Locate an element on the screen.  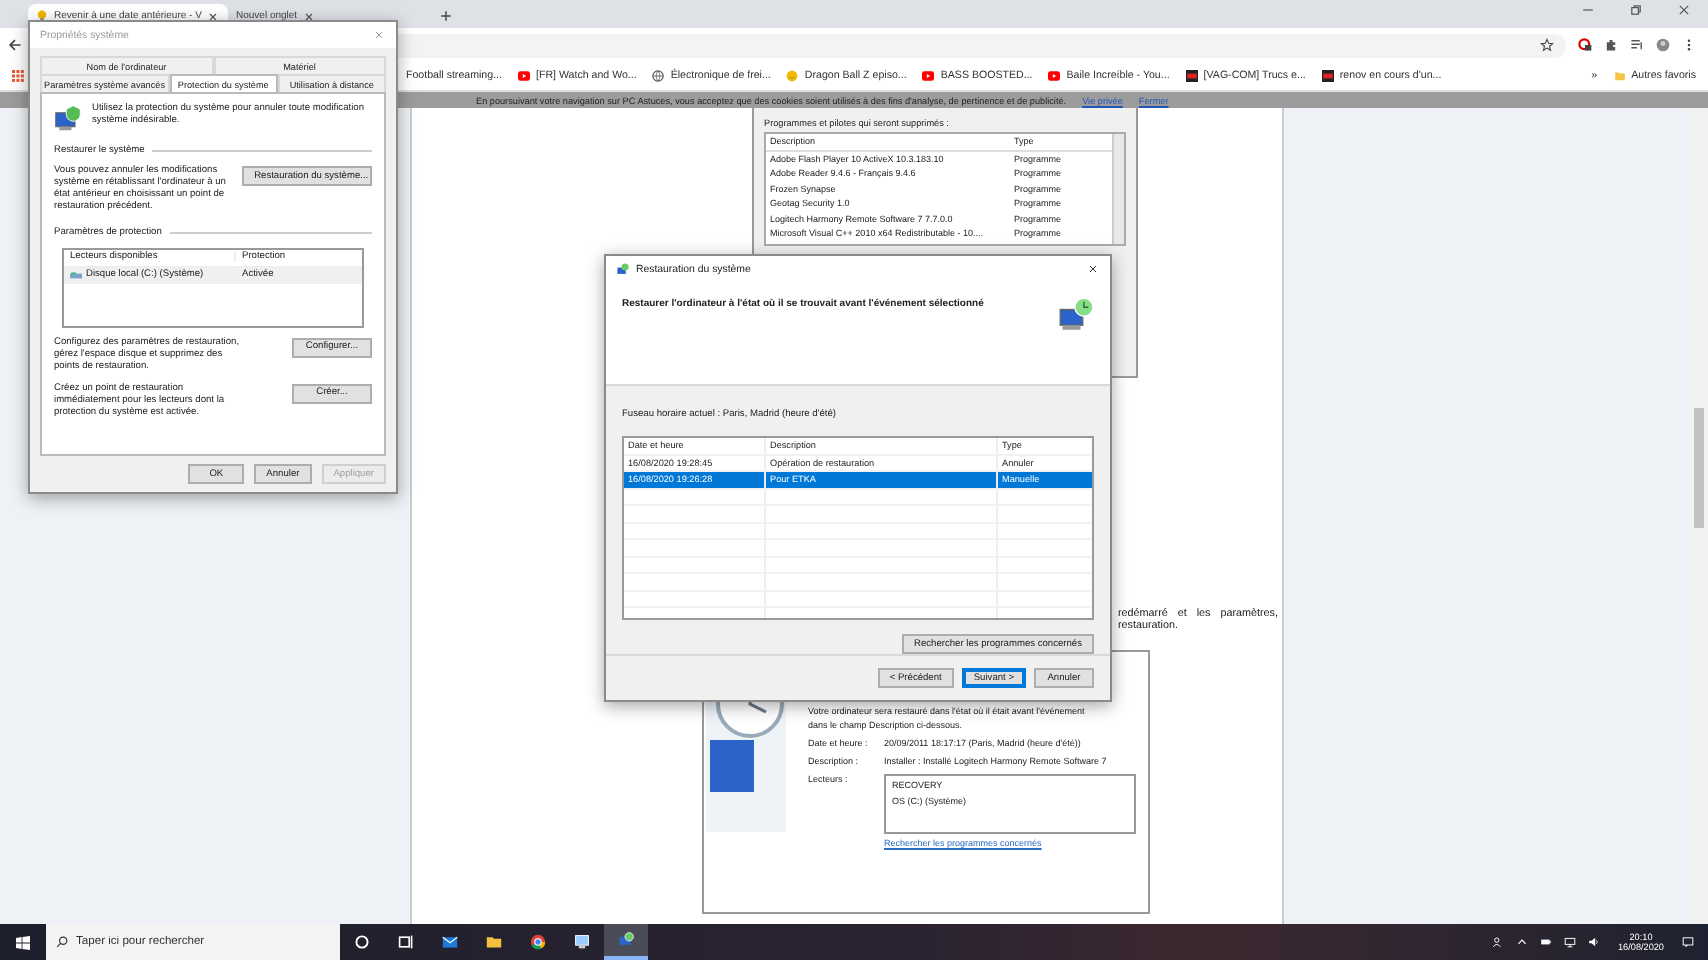
mail-icon is located at coordinates (450, 942).